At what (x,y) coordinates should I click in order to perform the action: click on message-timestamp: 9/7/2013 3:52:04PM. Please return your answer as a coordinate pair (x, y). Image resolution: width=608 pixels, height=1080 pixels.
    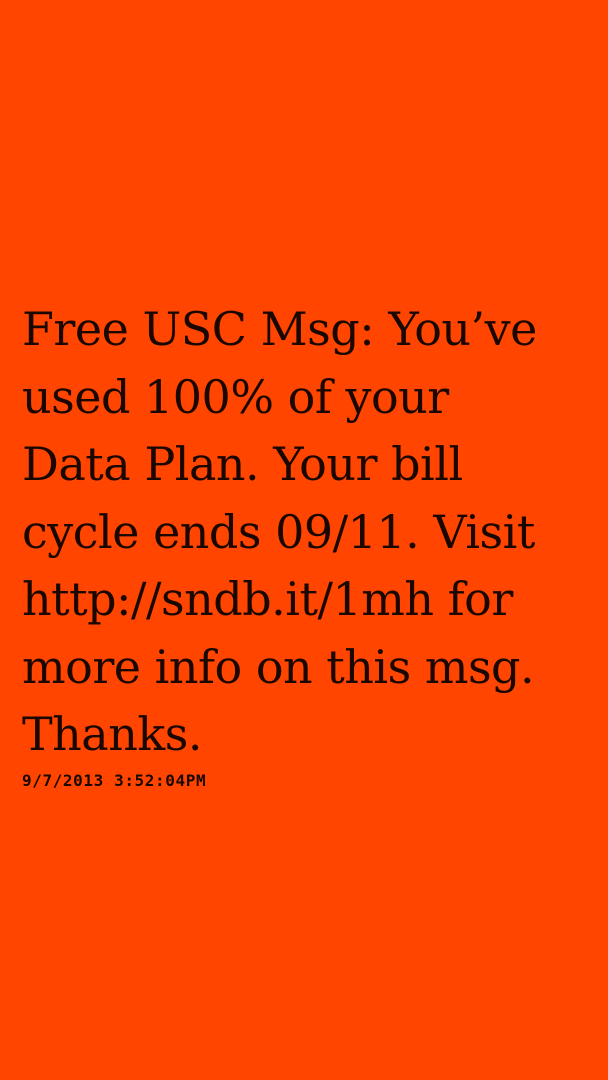
    Looking at the image, I should click on (114, 780).